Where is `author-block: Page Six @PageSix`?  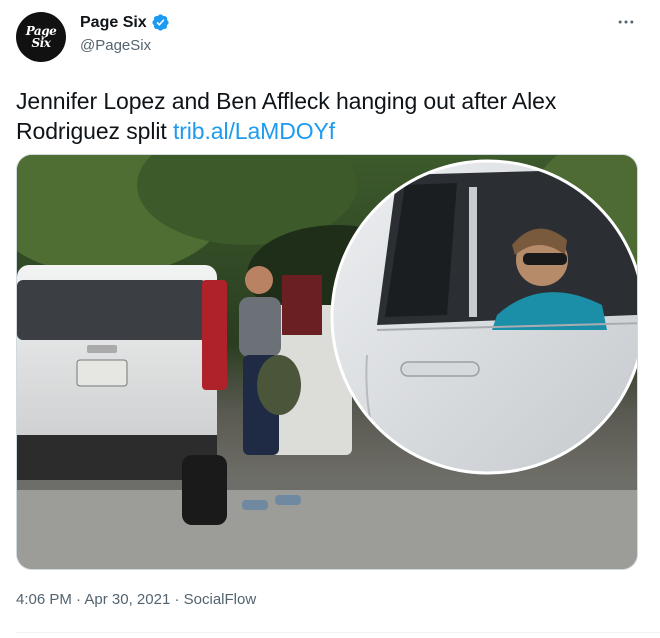
author-block: Page Six @PageSix is located at coordinates (125, 33).